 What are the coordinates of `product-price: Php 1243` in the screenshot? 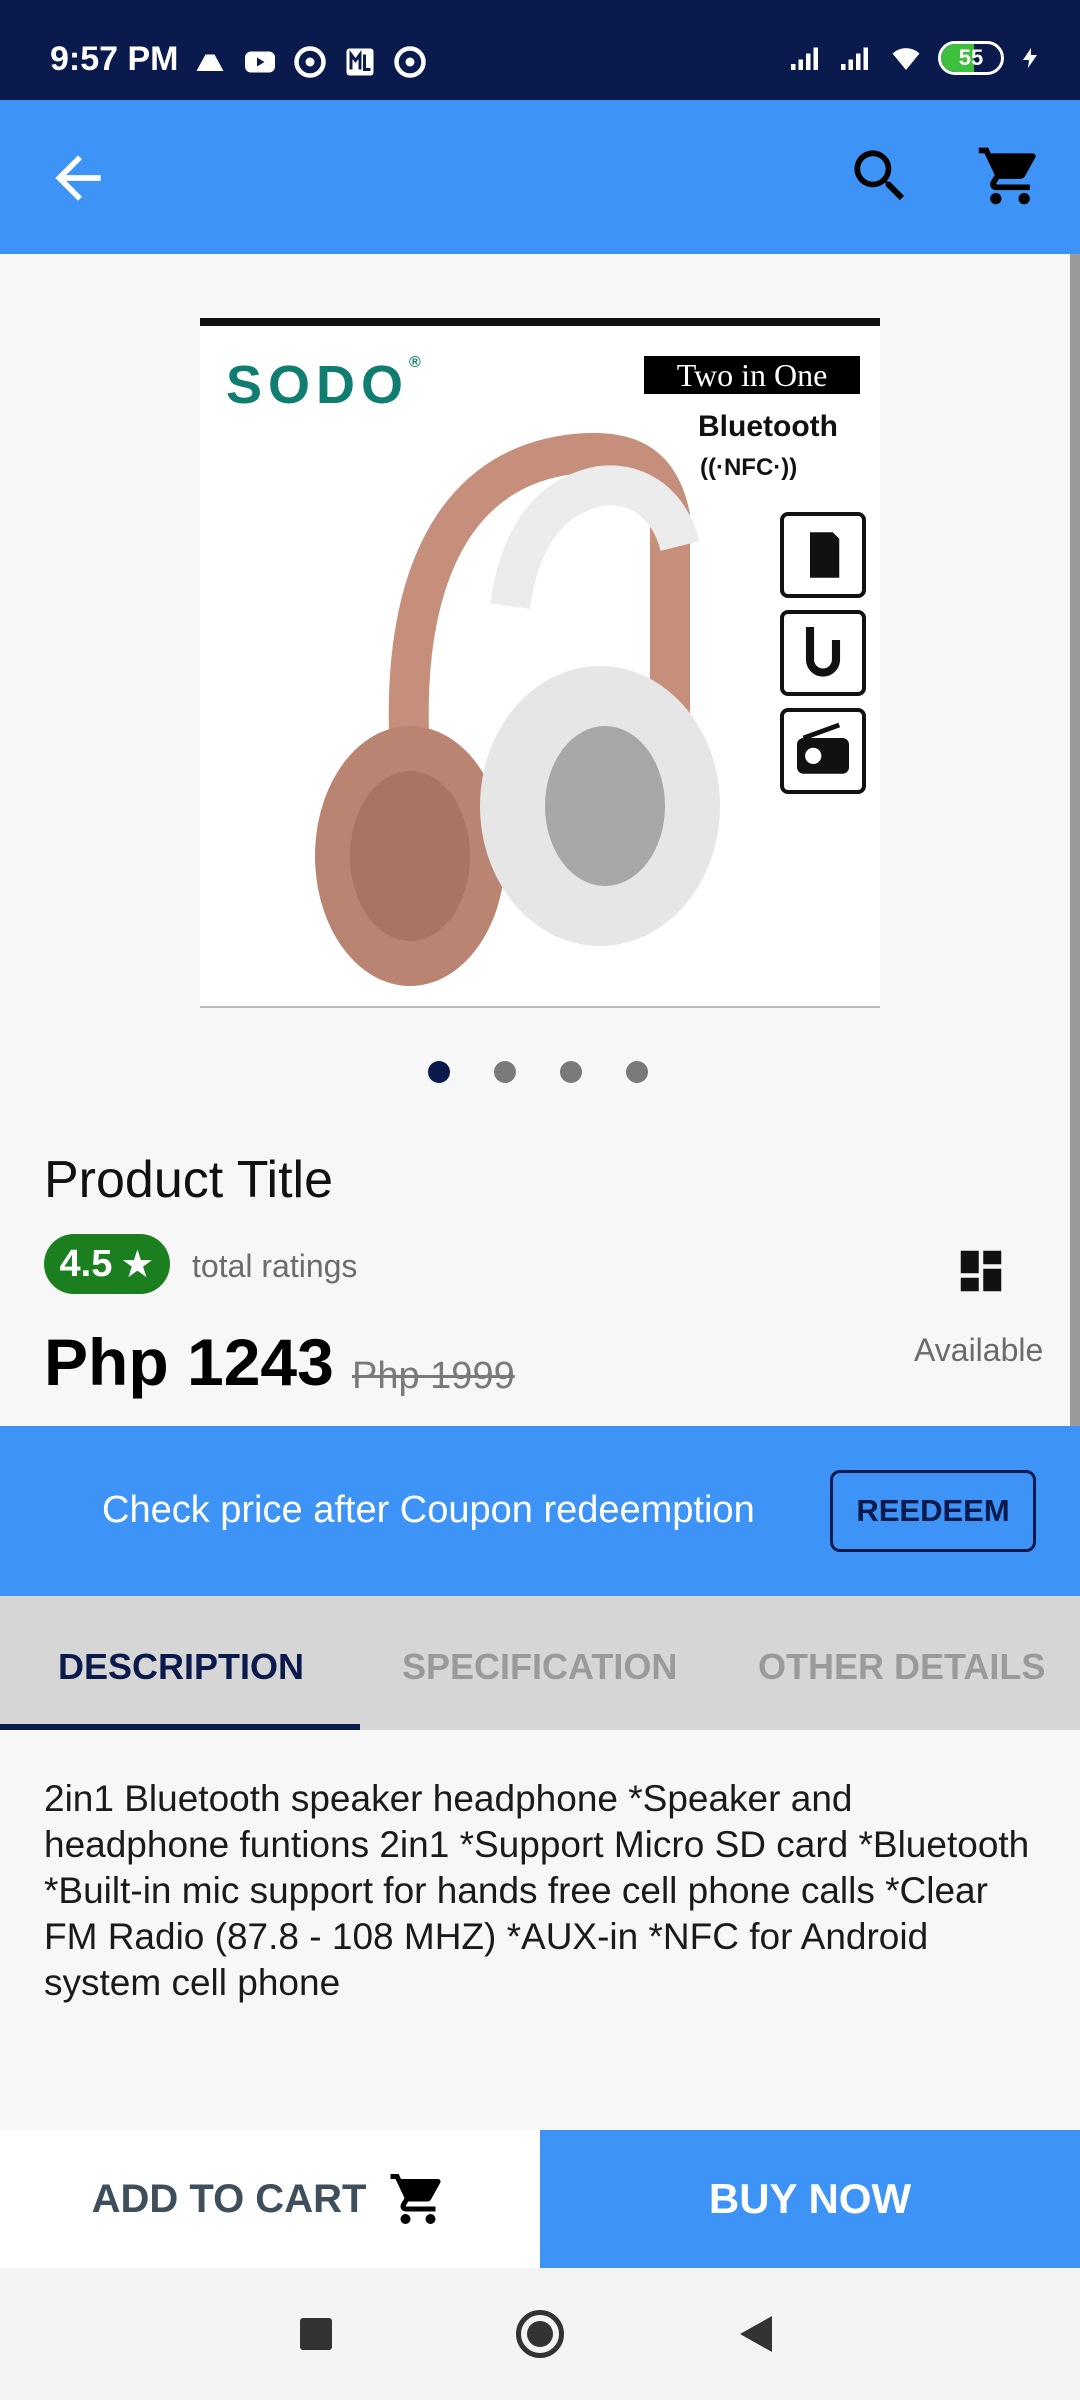 It's located at (189, 1362).